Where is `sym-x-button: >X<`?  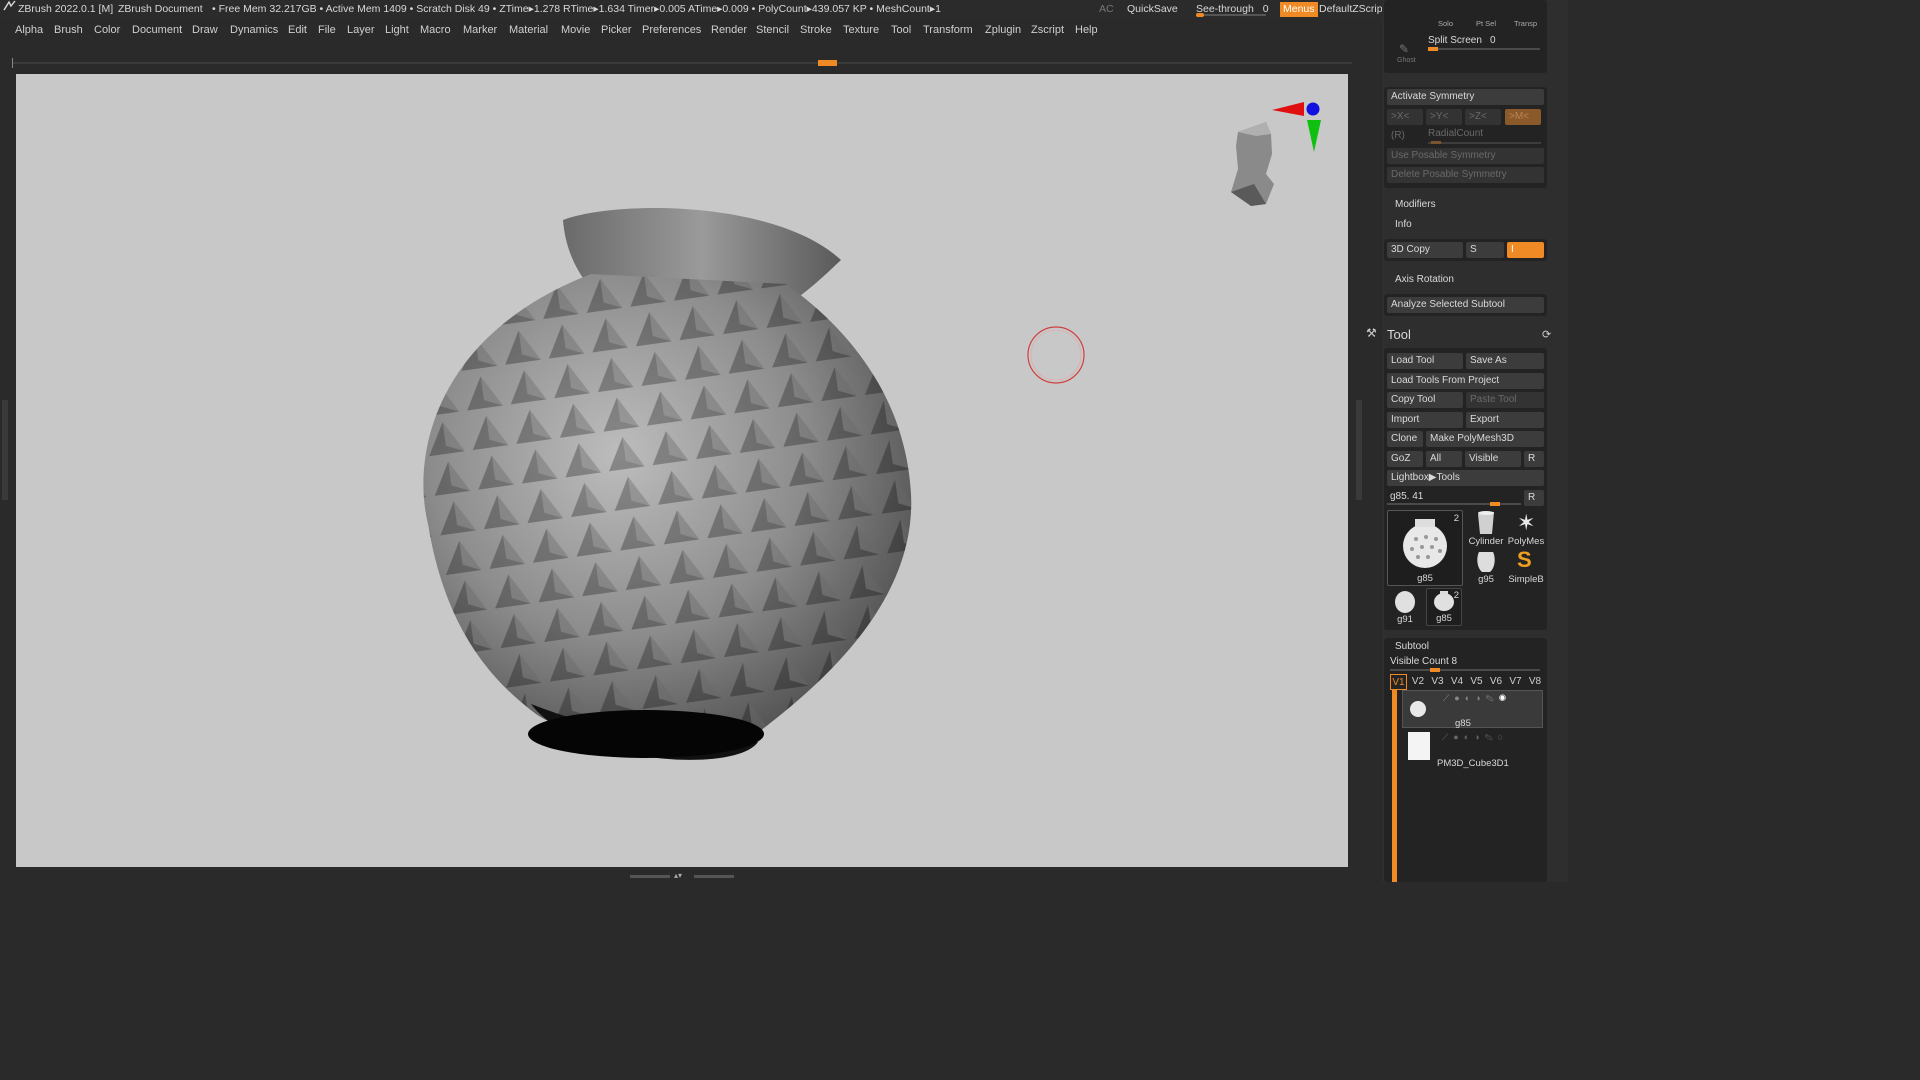
sym-x-button: >X< is located at coordinates (1405, 117).